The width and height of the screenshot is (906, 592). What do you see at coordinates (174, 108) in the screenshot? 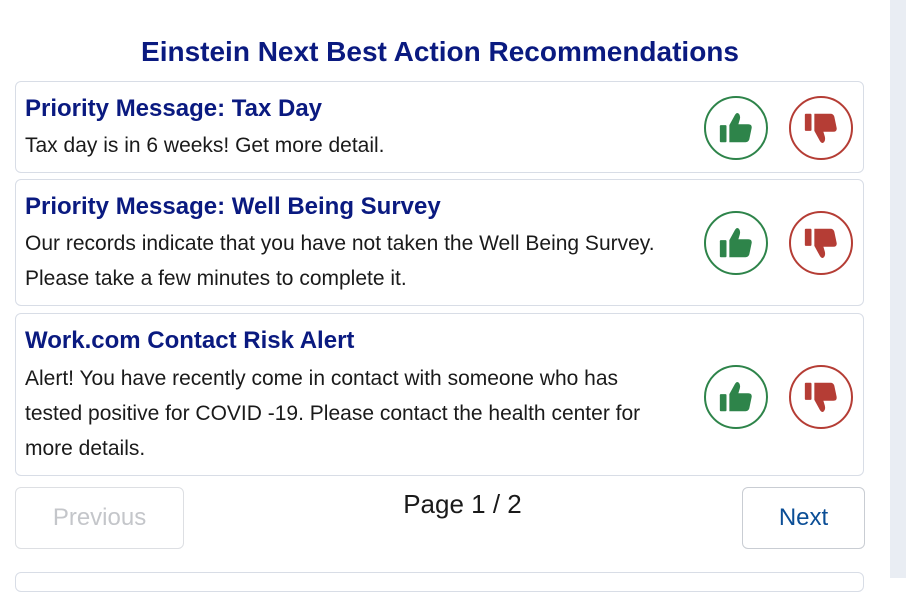
I see `recommendation-title: Priority Message: Tax Day` at bounding box center [174, 108].